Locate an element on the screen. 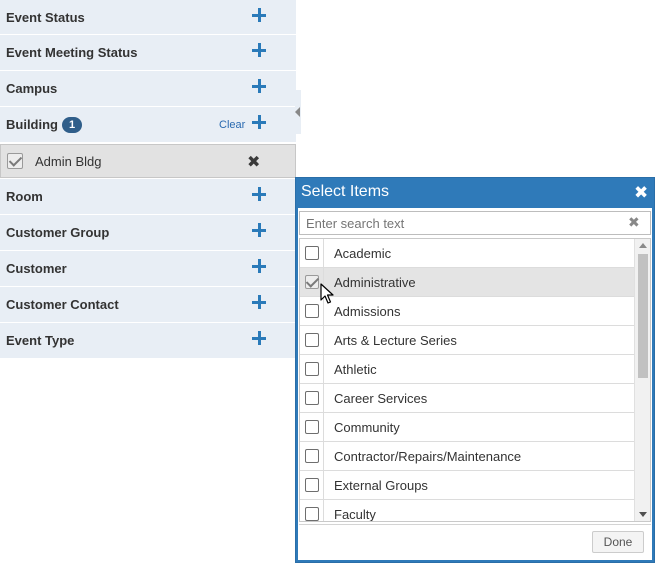  filter-label: Event Status is located at coordinates (45, 17).